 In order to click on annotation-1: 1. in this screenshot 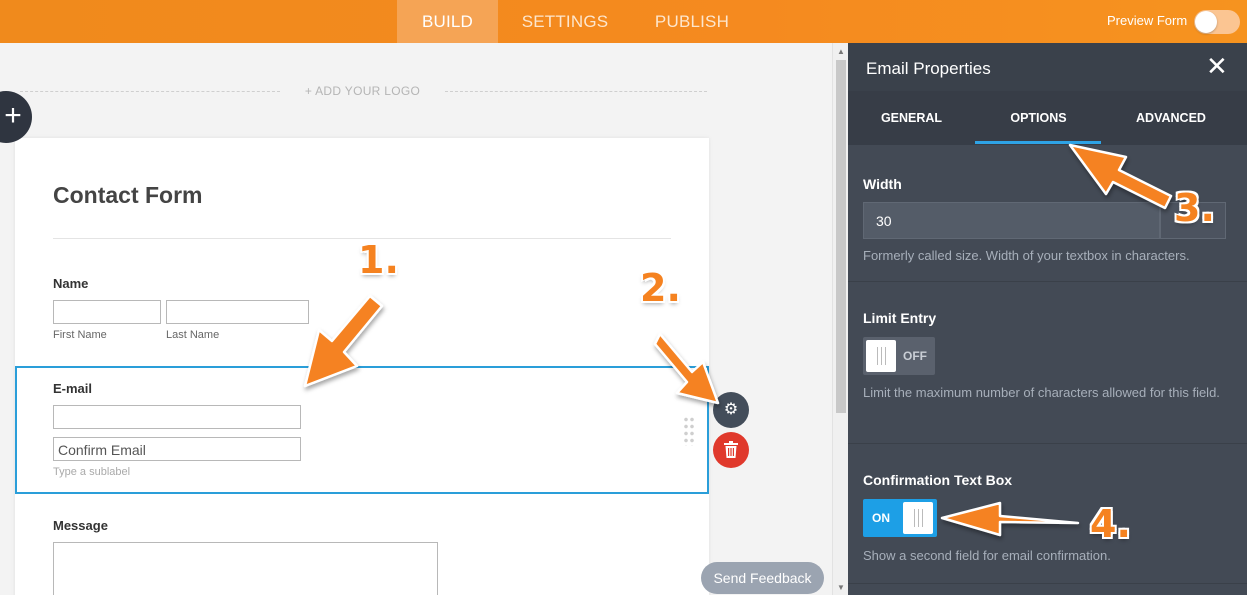, I will do `click(378, 260)`.